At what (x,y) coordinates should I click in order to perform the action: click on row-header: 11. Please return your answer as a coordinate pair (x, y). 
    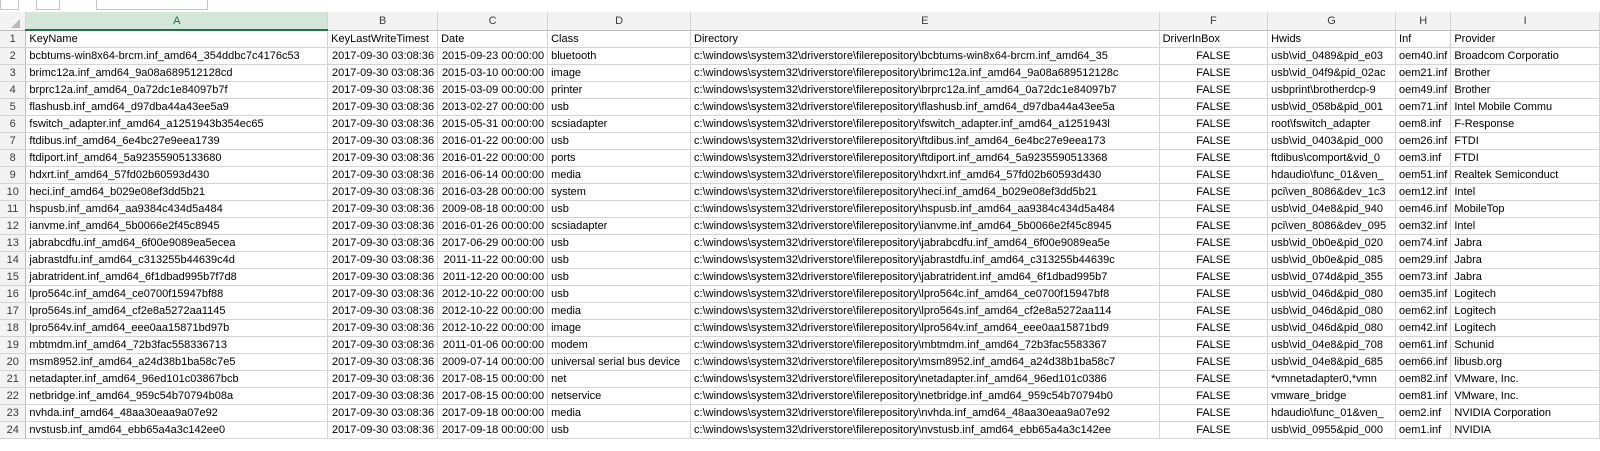
    Looking at the image, I should click on (13, 209).